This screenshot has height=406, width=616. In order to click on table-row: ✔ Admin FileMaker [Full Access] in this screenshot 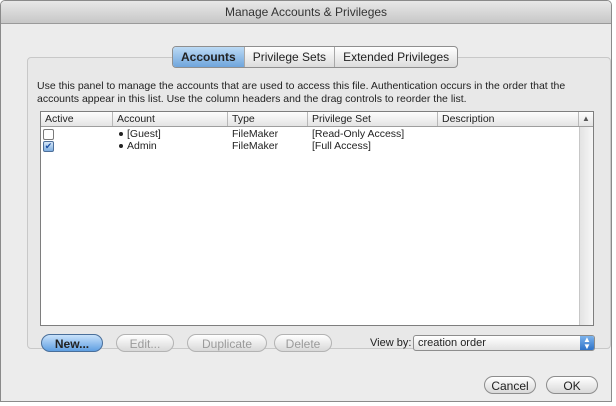, I will do `click(310, 146)`.